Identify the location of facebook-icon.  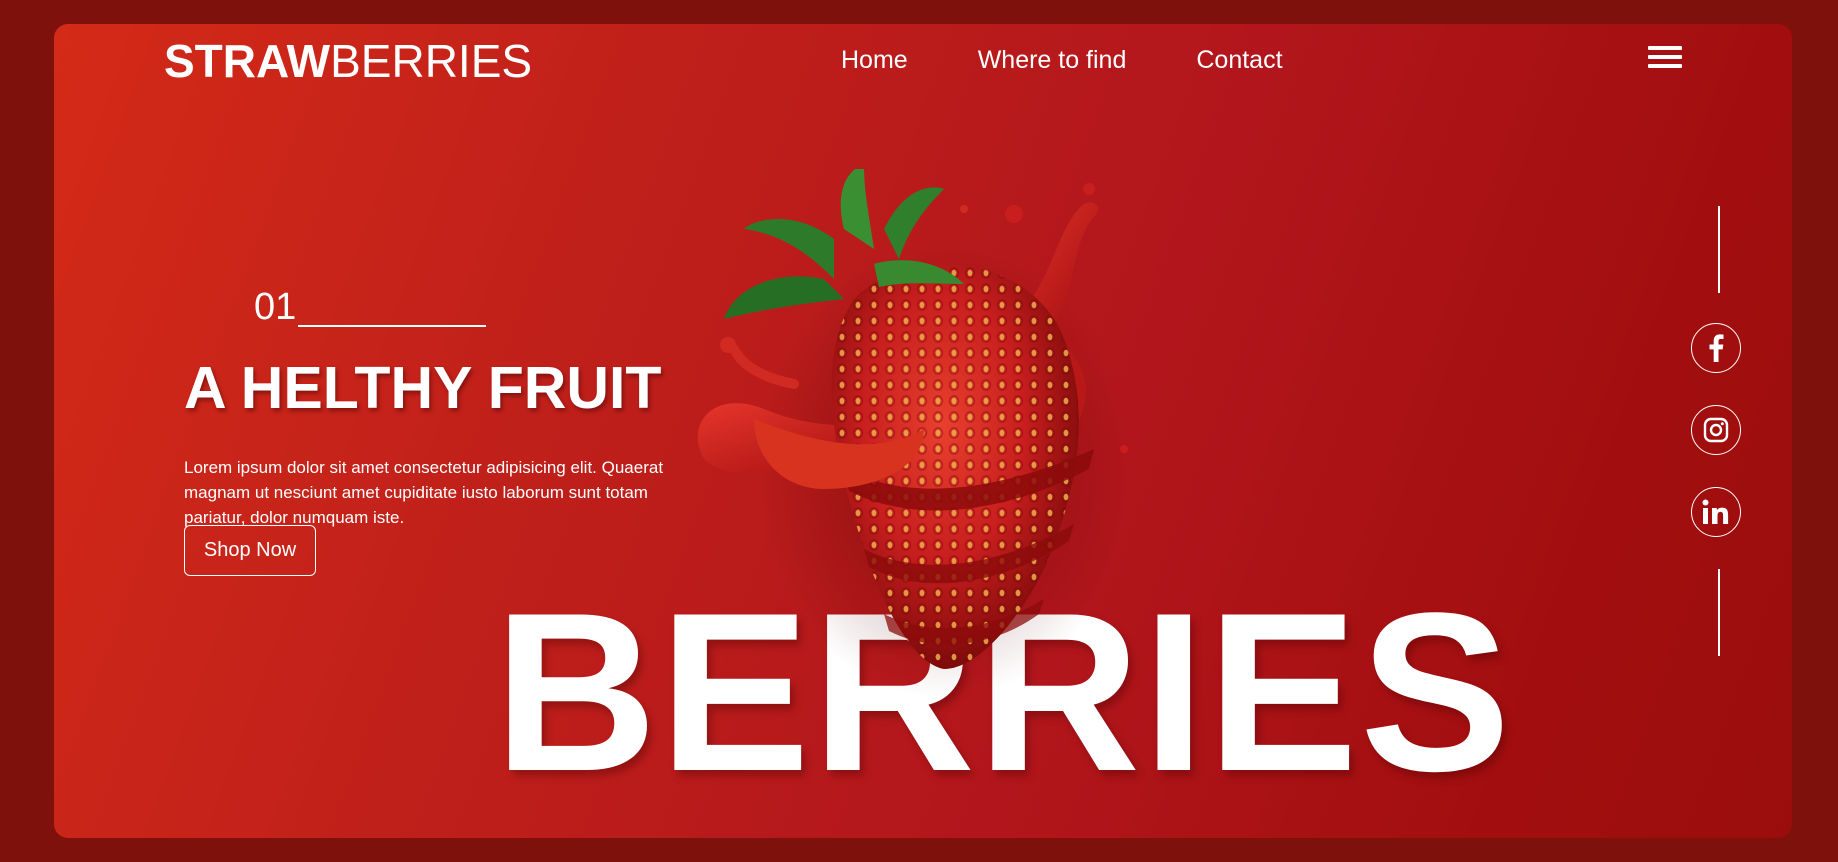
(1716, 348).